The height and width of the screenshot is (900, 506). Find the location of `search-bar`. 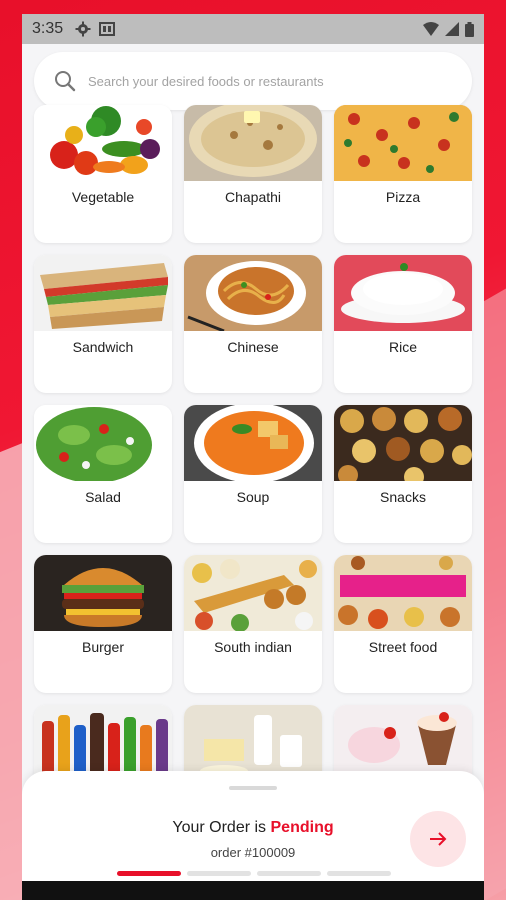

search-bar is located at coordinates (253, 81).